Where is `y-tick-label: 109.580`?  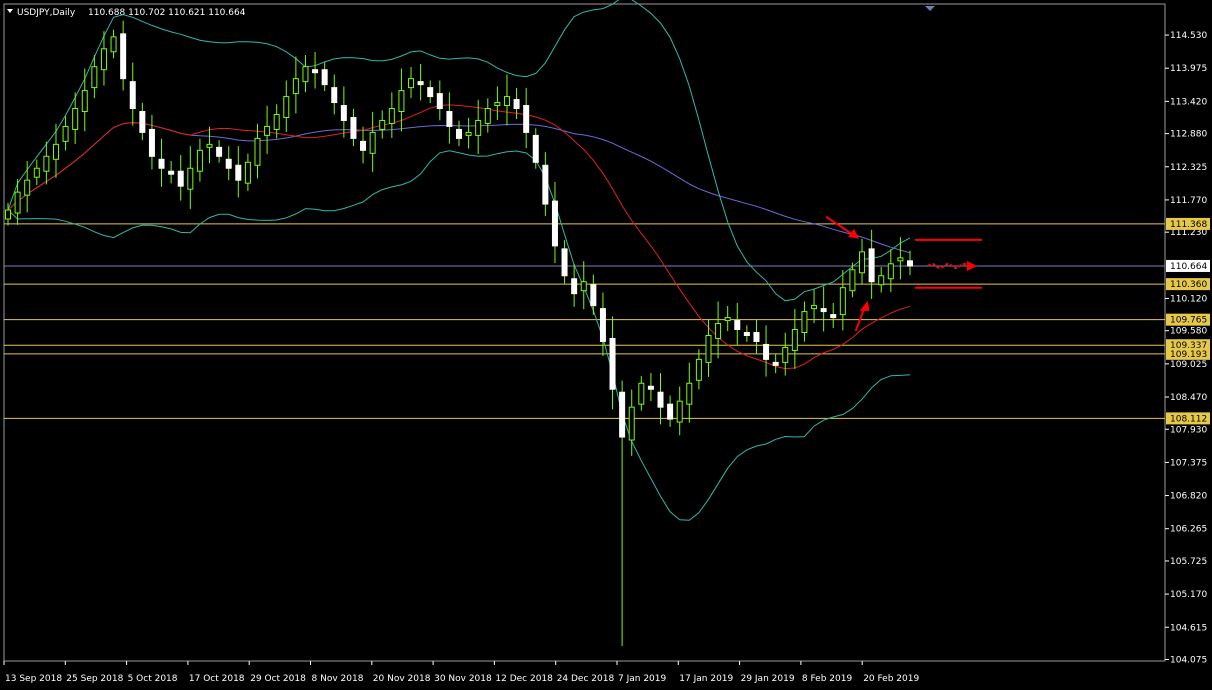
y-tick-label: 109.580 is located at coordinates (1188, 332).